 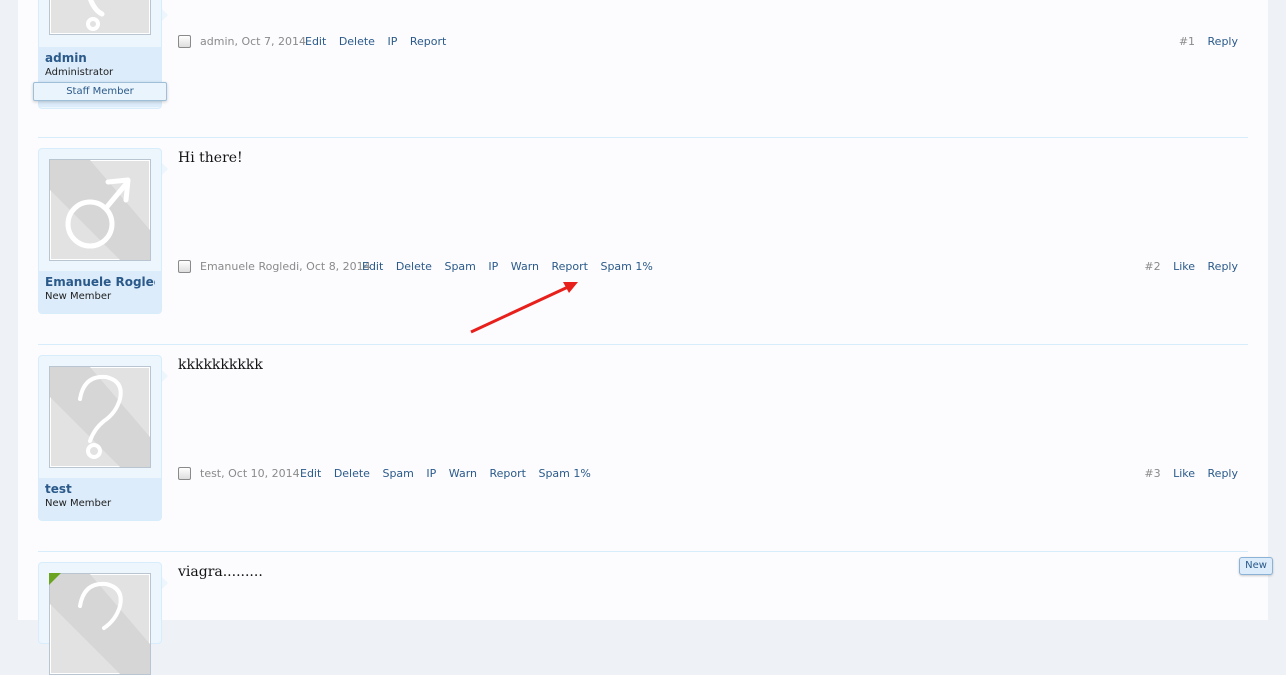 I want to click on user-card, so click(x=103, y=618).